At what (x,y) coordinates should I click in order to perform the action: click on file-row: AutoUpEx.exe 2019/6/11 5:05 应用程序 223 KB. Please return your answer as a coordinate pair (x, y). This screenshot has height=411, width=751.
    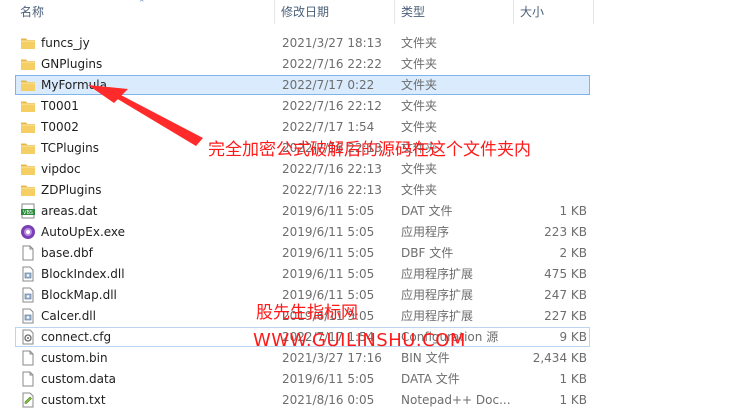
    Looking at the image, I should click on (375, 232).